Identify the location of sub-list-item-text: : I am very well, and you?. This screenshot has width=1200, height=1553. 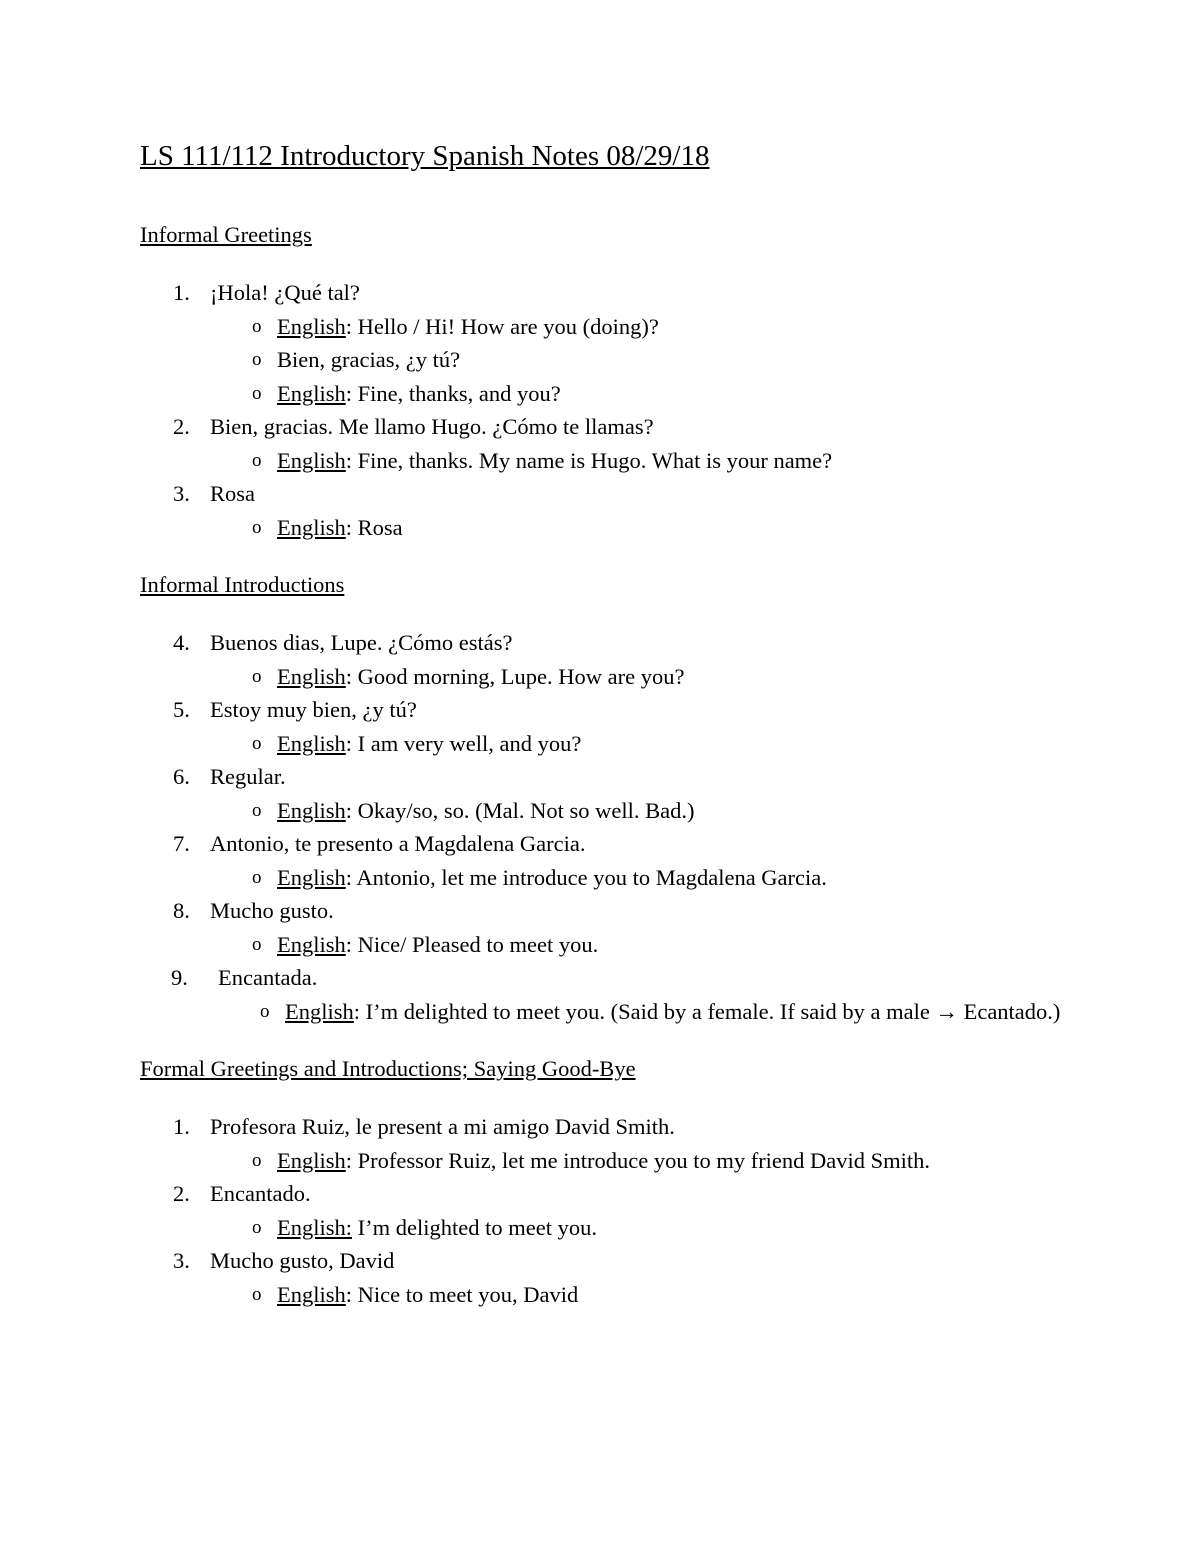
(463, 743).